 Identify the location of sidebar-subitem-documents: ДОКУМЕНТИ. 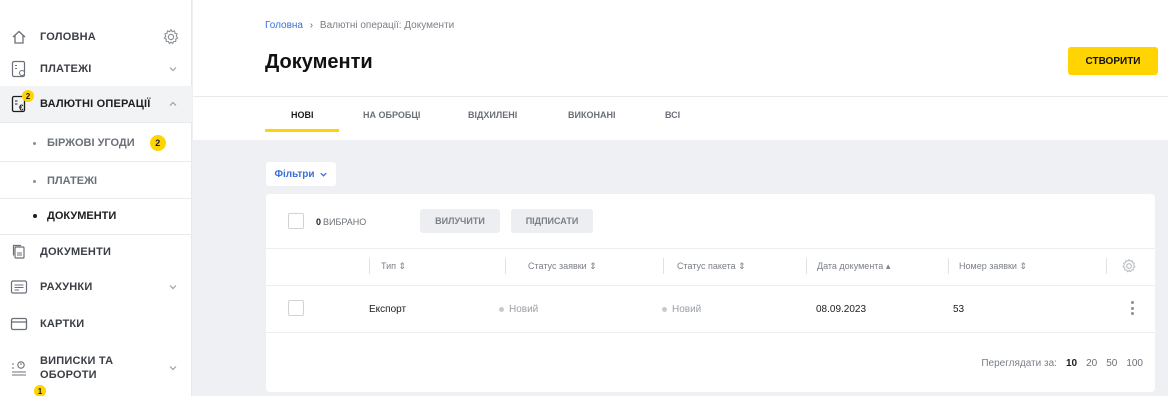
(96, 216).